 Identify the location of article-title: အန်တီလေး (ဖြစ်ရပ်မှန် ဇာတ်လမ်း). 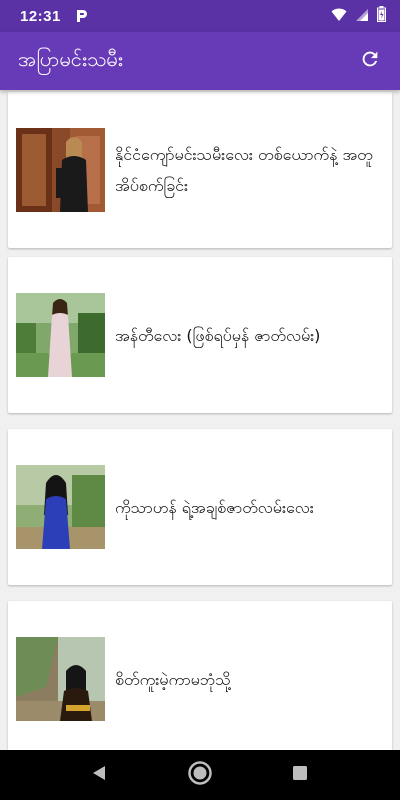
(218, 335).